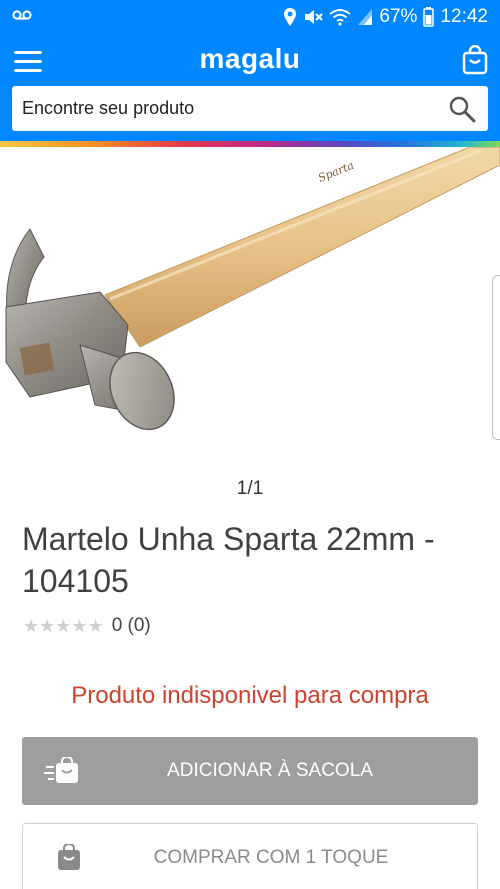  Describe the element at coordinates (228, 560) in the screenshot. I see `product-title: Martelo Unha Sparta 22mm - 104105` at that location.